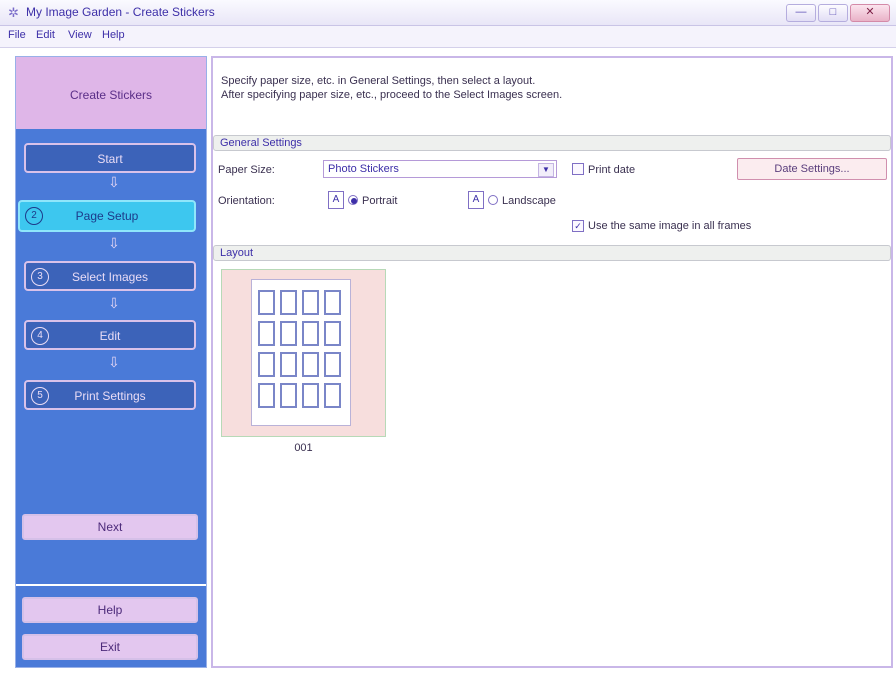 This screenshot has width=896, height=677. I want to click on step-label: Page Setup, so click(107, 216).